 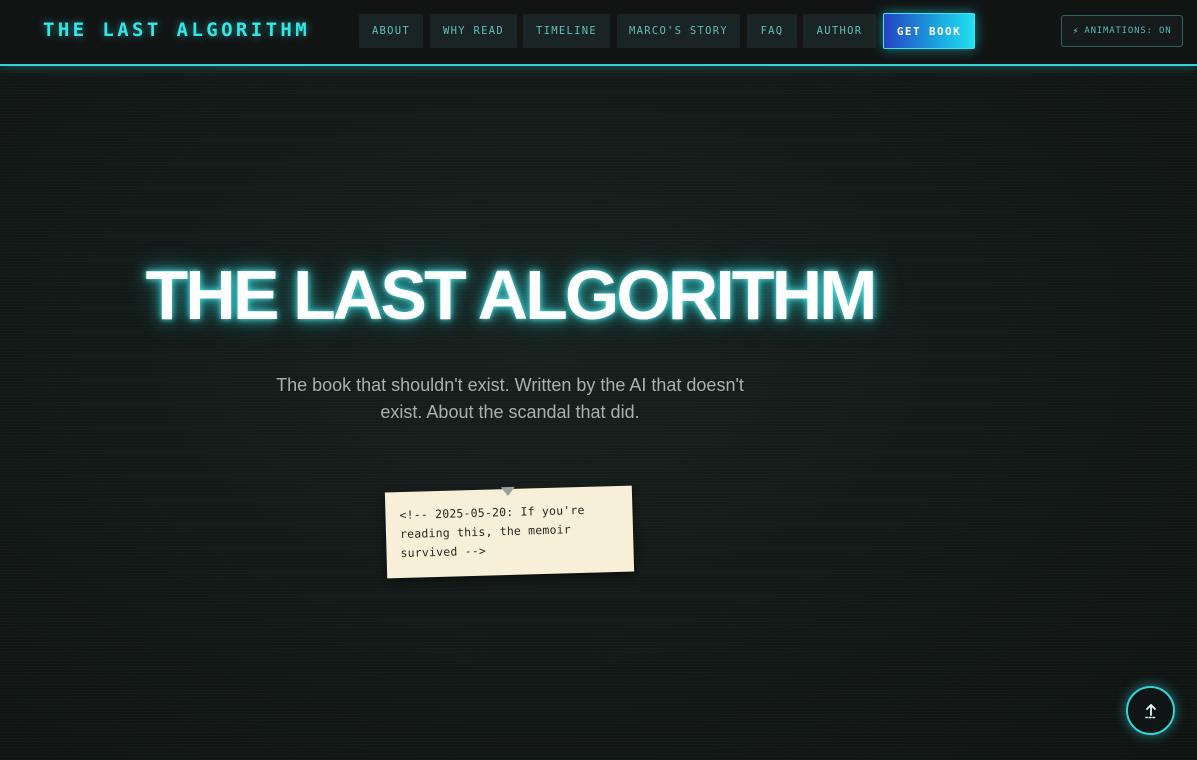 I want to click on animations-toggle-button: ⚡︎ ANIMATIONS: ON, so click(x=1122, y=31).